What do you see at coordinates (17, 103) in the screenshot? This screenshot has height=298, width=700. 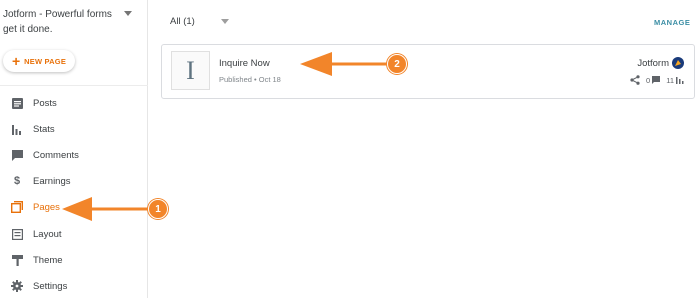 I see `posts-icon` at bounding box center [17, 103].